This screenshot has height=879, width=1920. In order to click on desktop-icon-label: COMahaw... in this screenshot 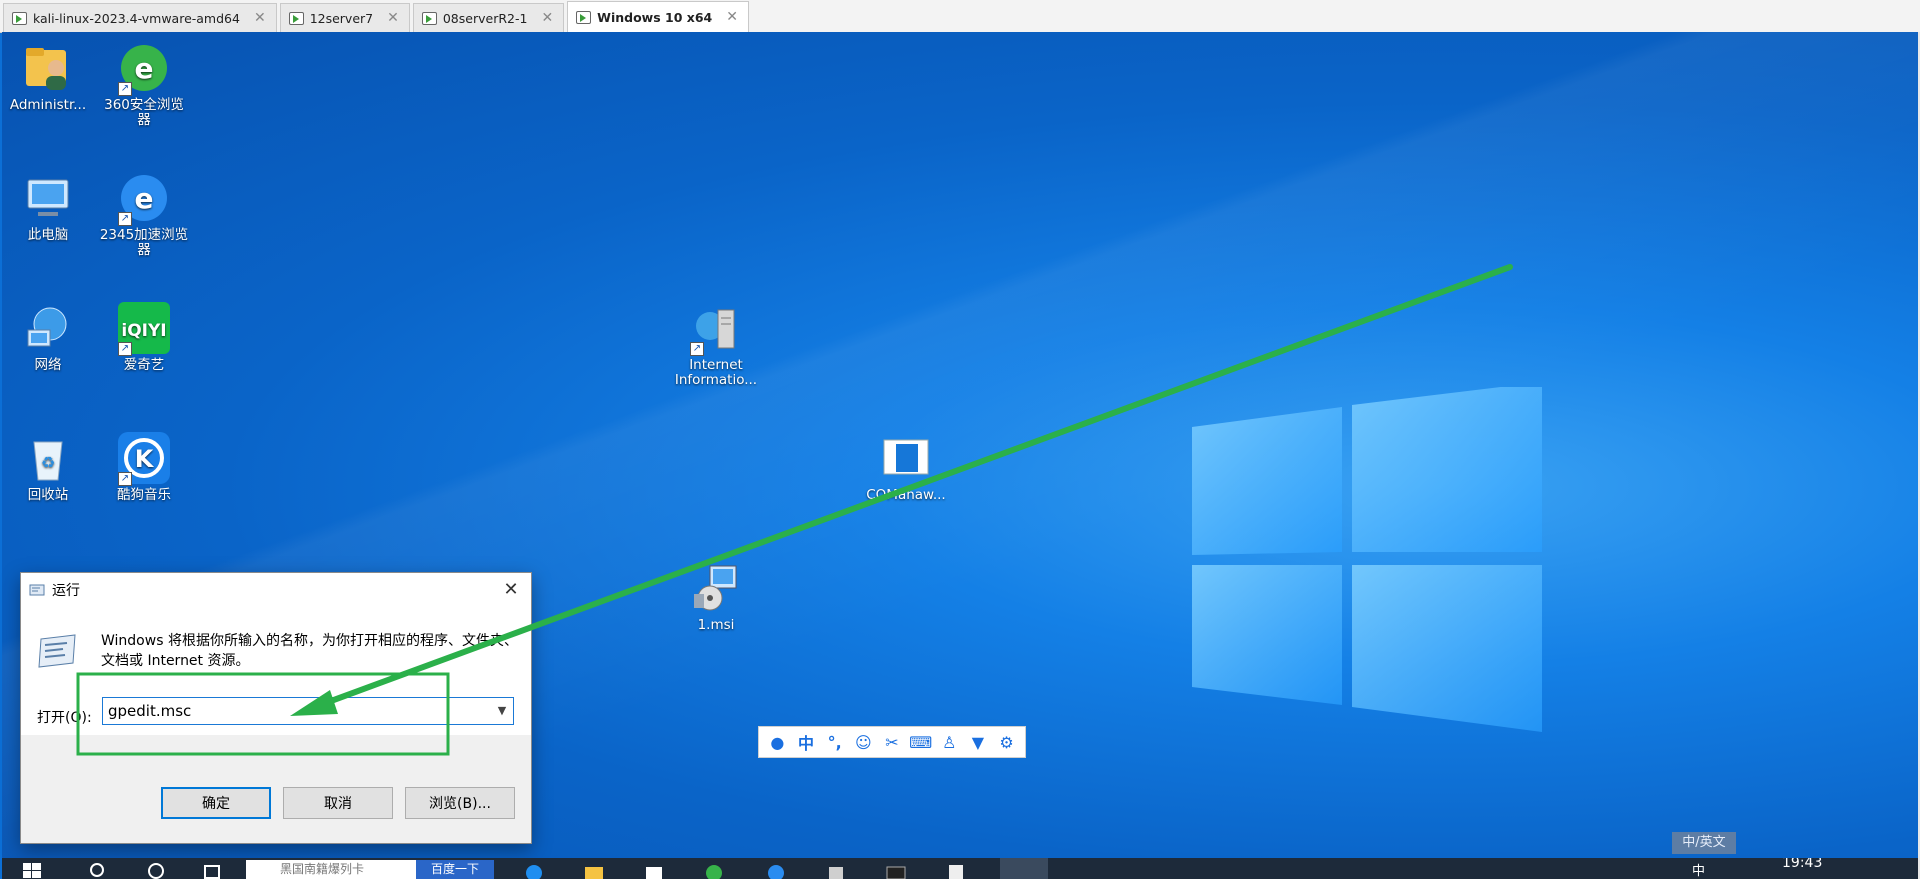, I will do `click(906, 495)`.